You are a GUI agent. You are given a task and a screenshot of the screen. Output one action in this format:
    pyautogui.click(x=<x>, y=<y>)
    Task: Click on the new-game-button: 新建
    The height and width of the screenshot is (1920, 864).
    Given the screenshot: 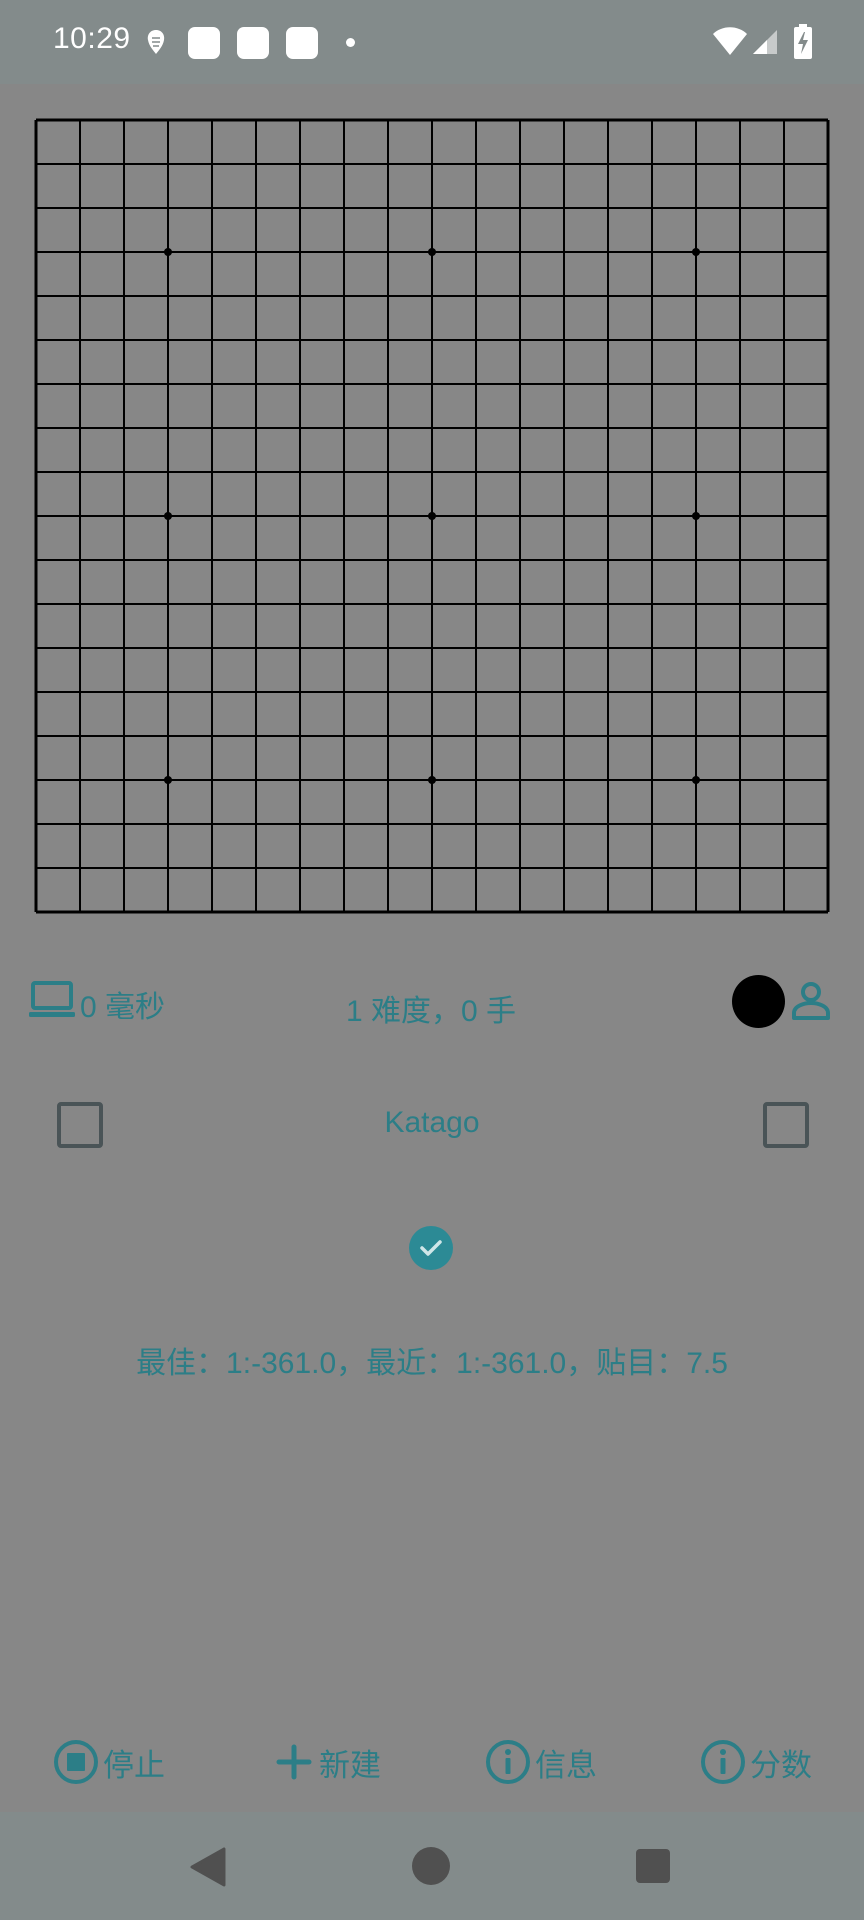 What is the action you would take?
    pyautogui.click(x=327, y=1762)
    